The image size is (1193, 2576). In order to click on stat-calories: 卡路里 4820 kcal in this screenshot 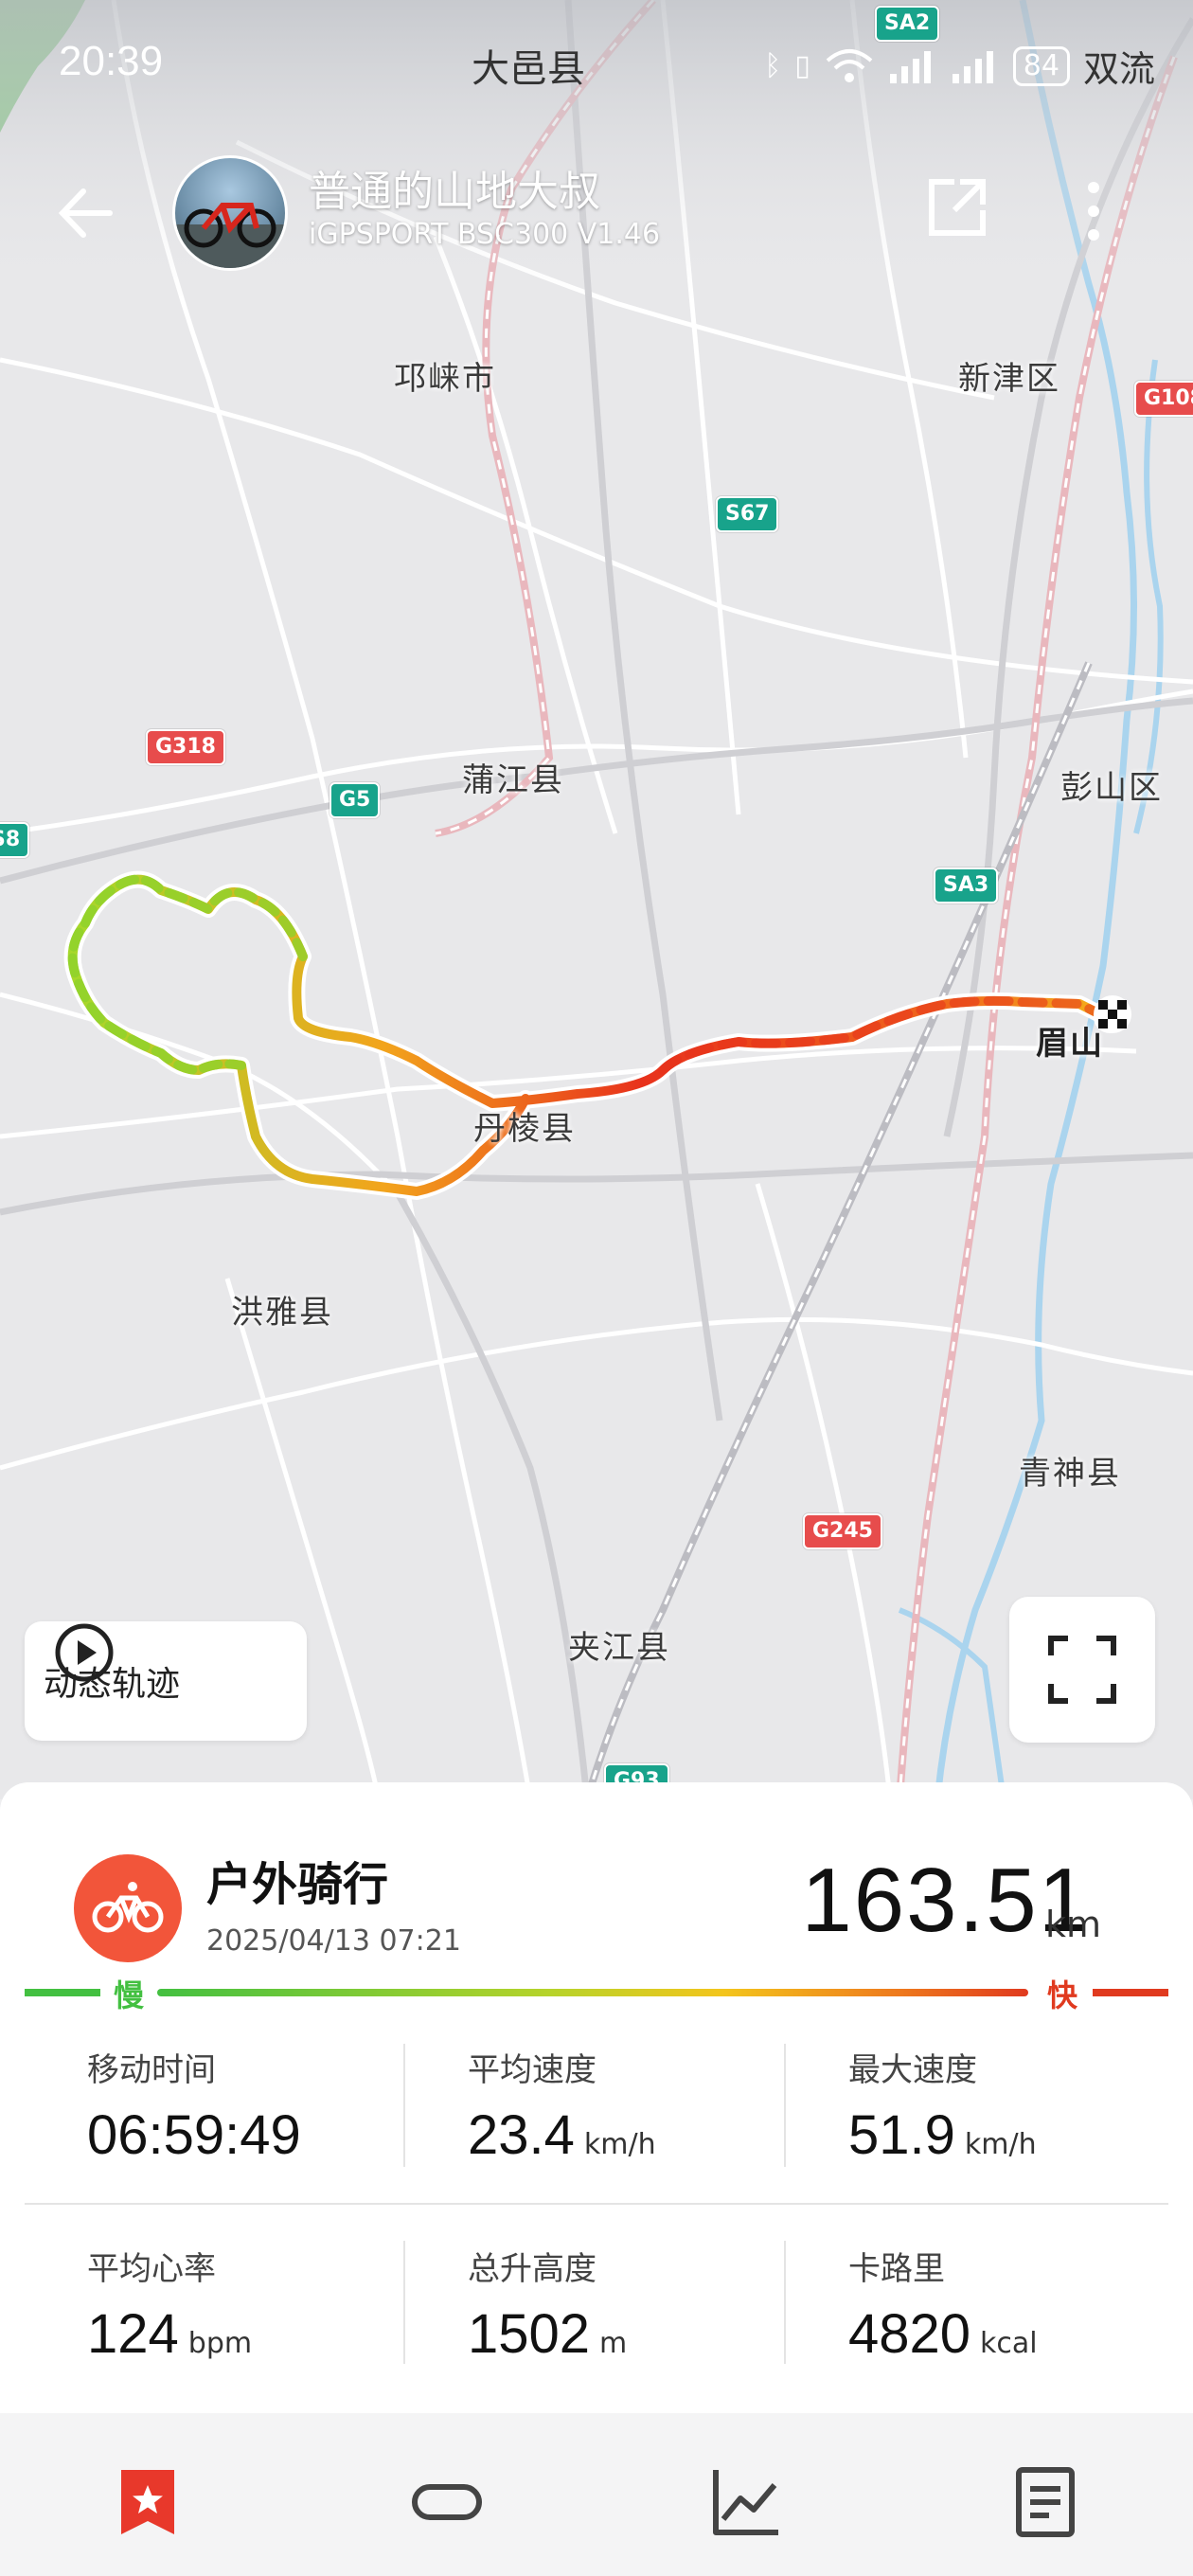, I will do `click(1018, 2304)`.